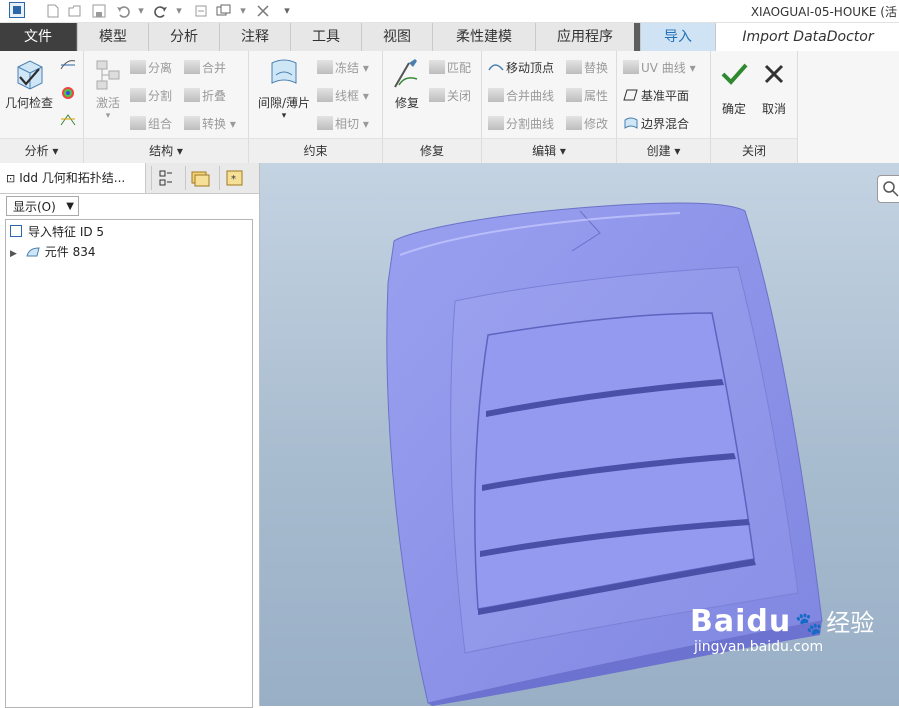 The height and width of the screenshot is (708, 899). What do you see at coordinates (151, 67) in the screenshot?
I see `separate-button: 分离` at bounding box center [151, 67].